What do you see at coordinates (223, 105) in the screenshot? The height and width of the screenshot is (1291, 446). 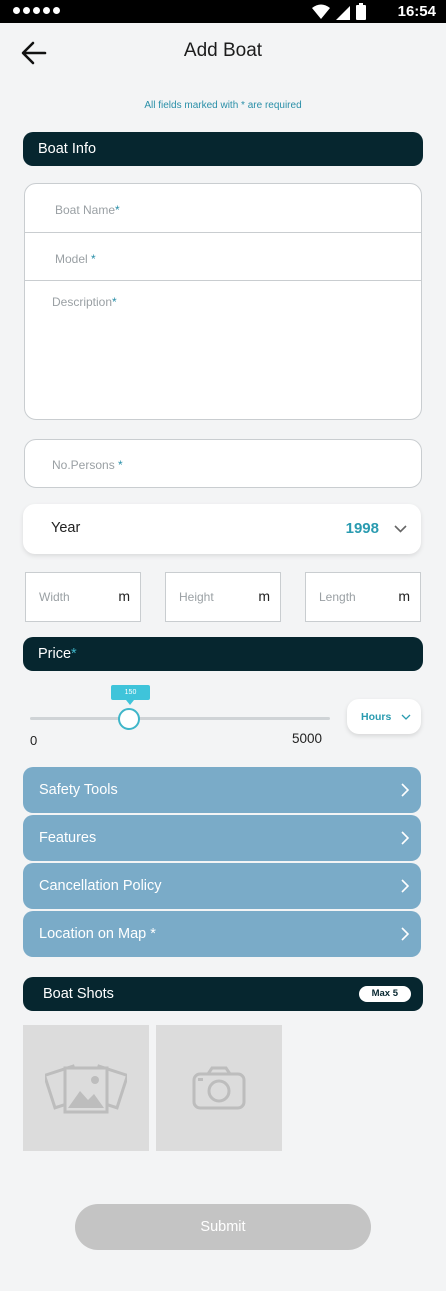 I see `required-fields-note: All fields marked with * are required` at bounding box center [223, 105].